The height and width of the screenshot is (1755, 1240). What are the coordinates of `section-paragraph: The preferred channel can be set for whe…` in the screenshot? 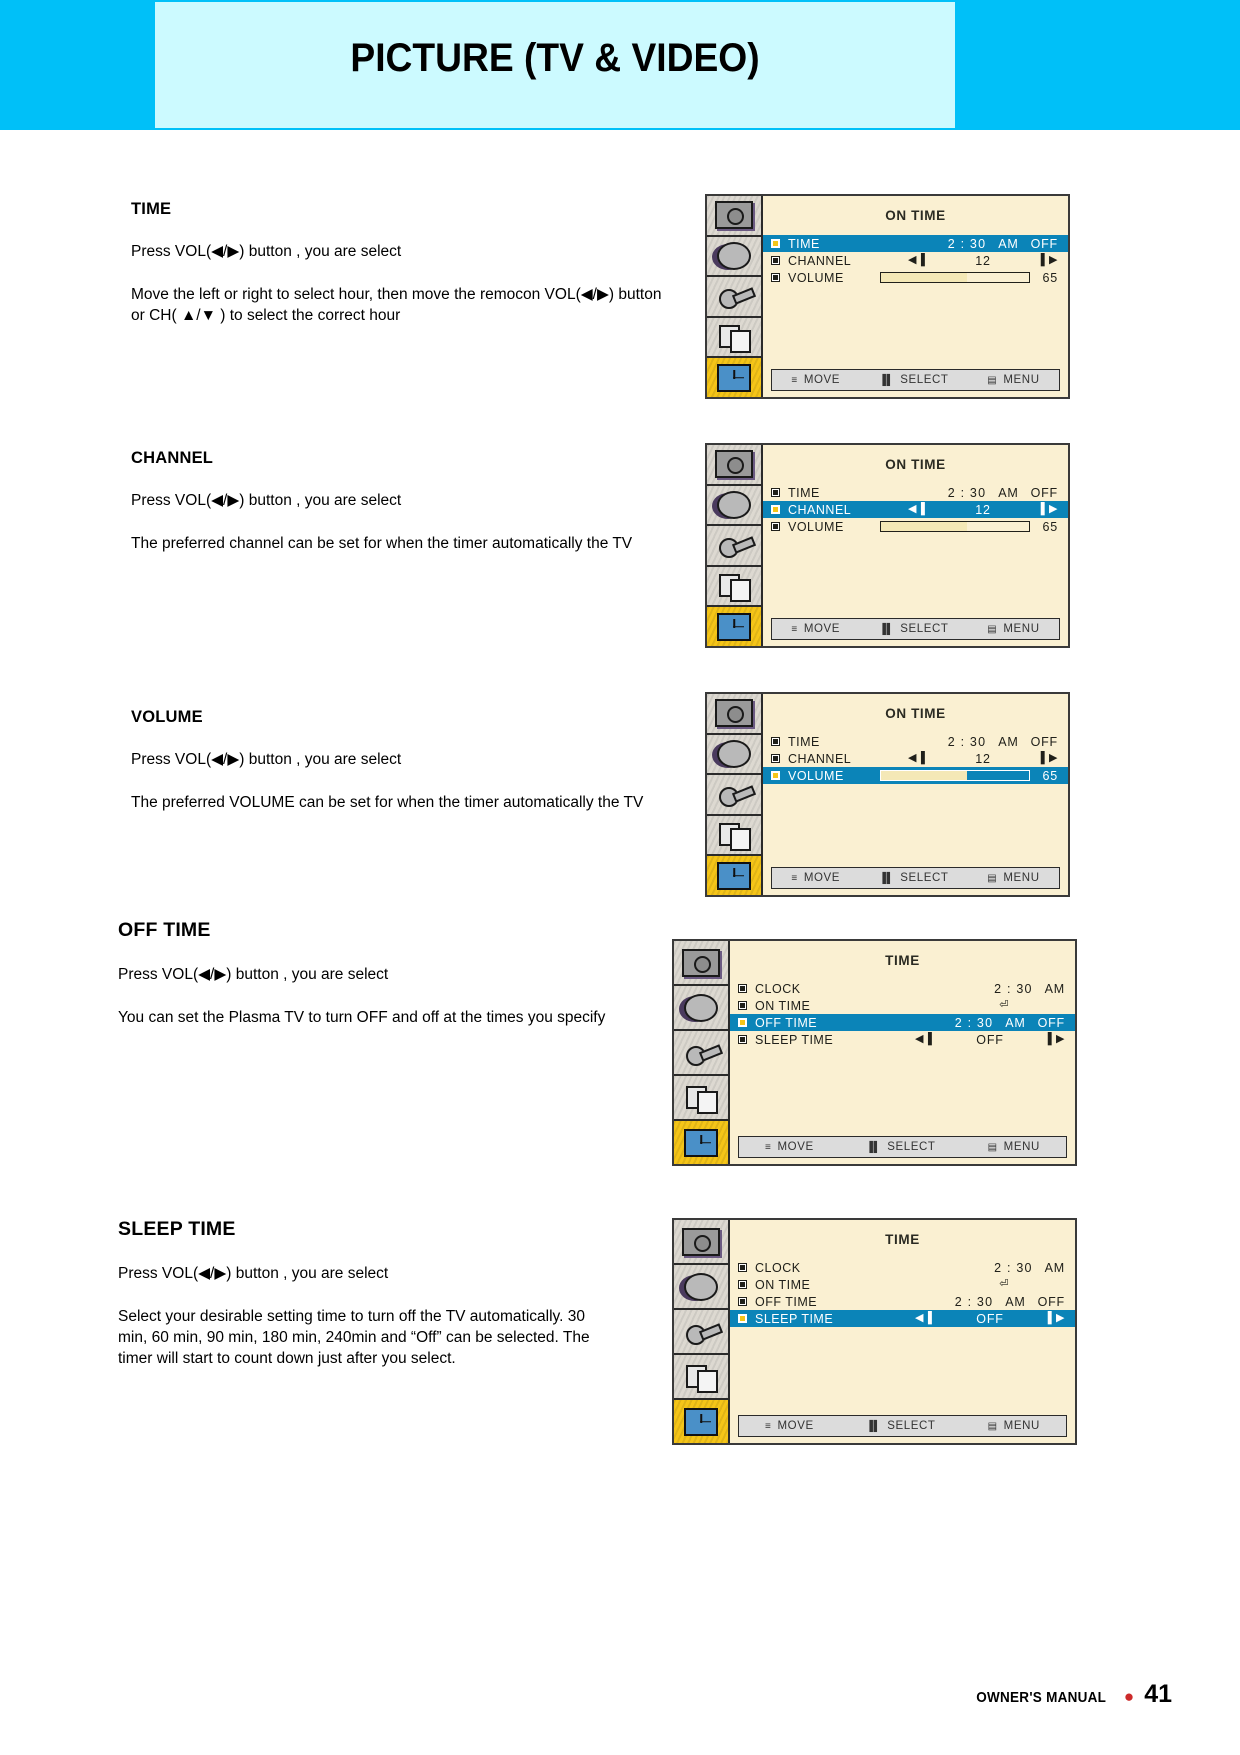 It's located at (382, 543).